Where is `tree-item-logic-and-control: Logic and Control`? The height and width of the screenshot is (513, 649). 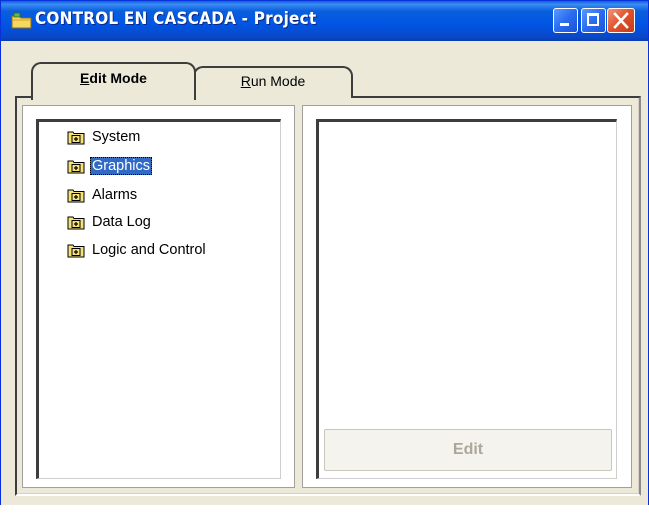
tree-item-logic-and-control: Logic and Control is located at coordinates (137, 250).